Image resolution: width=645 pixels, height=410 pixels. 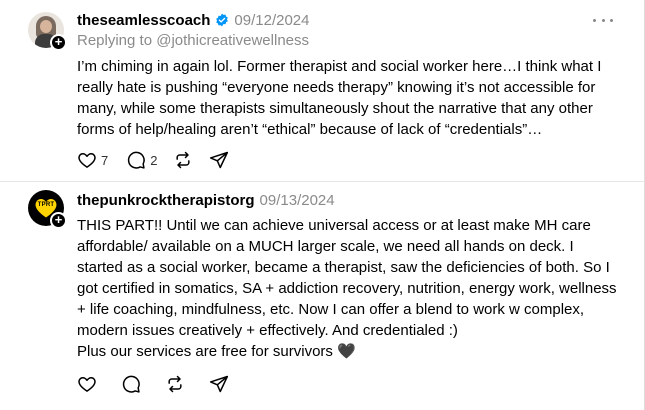 What do you see at coordinates (271, 20) in the screenshot?
I see `post-date: 09/12/2024` at bounding box center [271, 20].